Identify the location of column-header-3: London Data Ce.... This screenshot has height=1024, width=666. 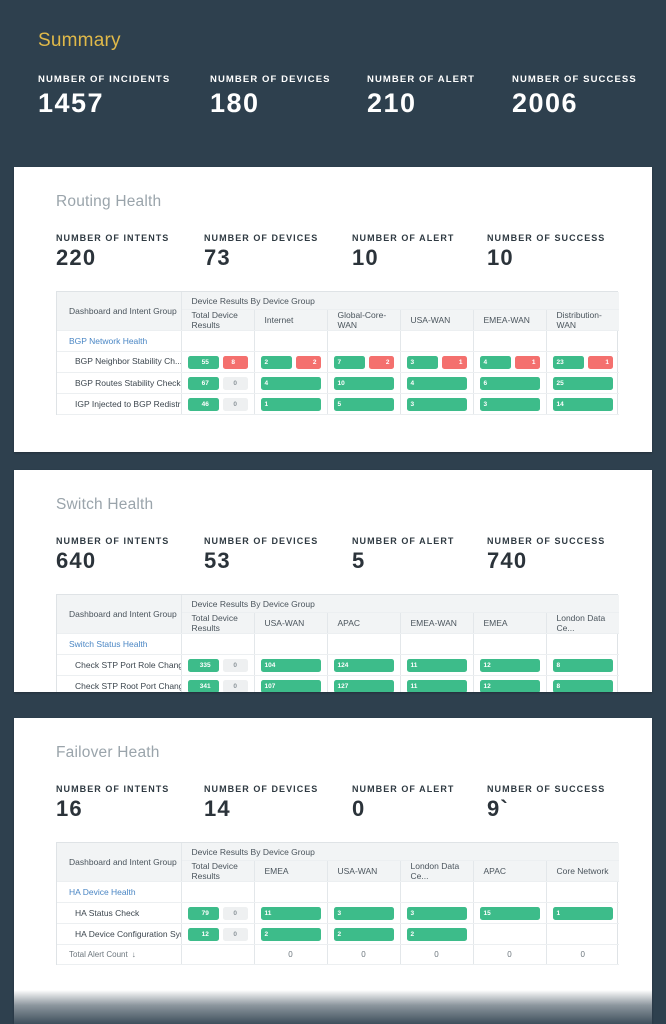
(437, 871).